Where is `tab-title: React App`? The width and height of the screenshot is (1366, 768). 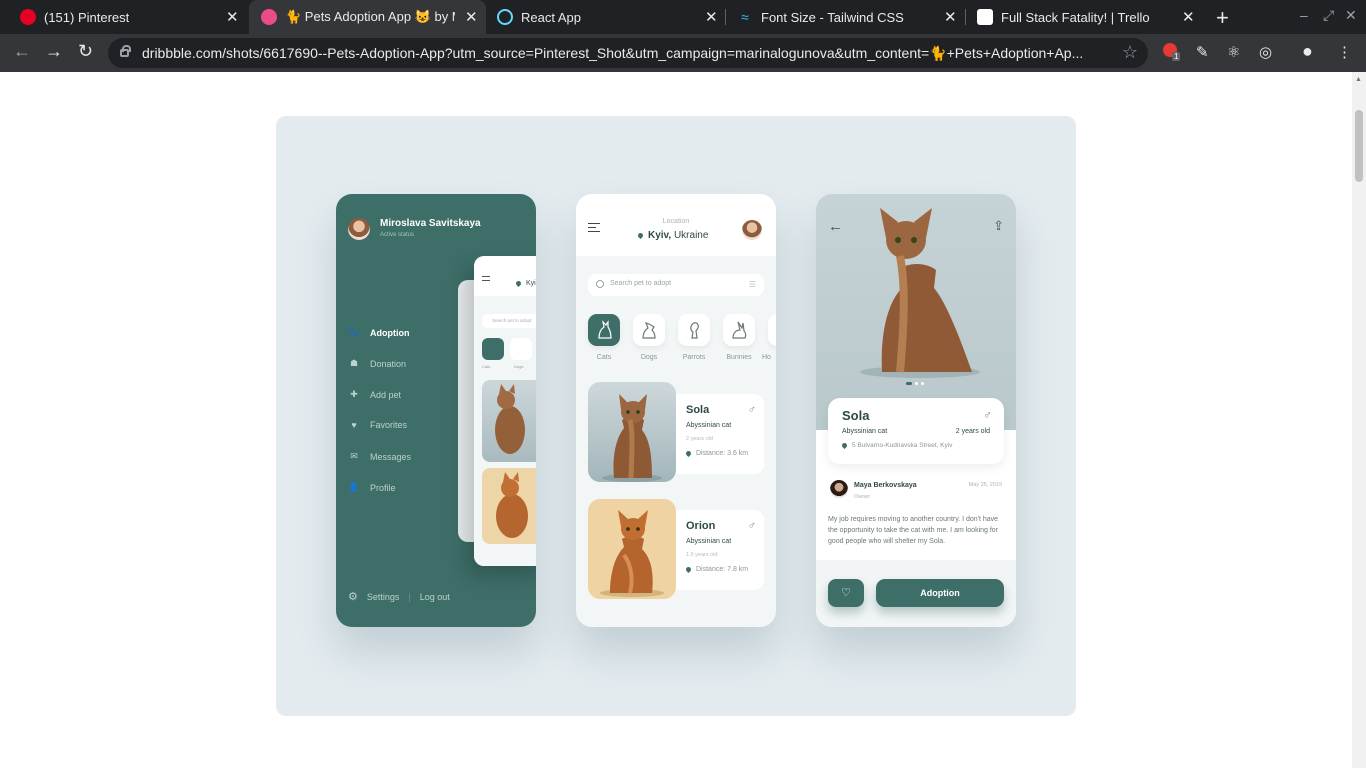
tab-title: React App is located at coordinates (551, 17).